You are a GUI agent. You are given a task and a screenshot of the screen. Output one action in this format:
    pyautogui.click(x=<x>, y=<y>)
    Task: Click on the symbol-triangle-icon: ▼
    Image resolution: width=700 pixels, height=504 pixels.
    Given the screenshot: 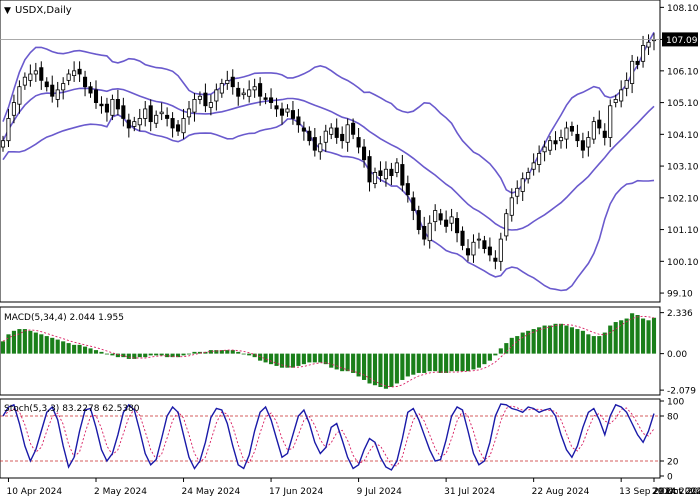 What is the action you would take?
    pyautogui.click(x=7, y=11)
    